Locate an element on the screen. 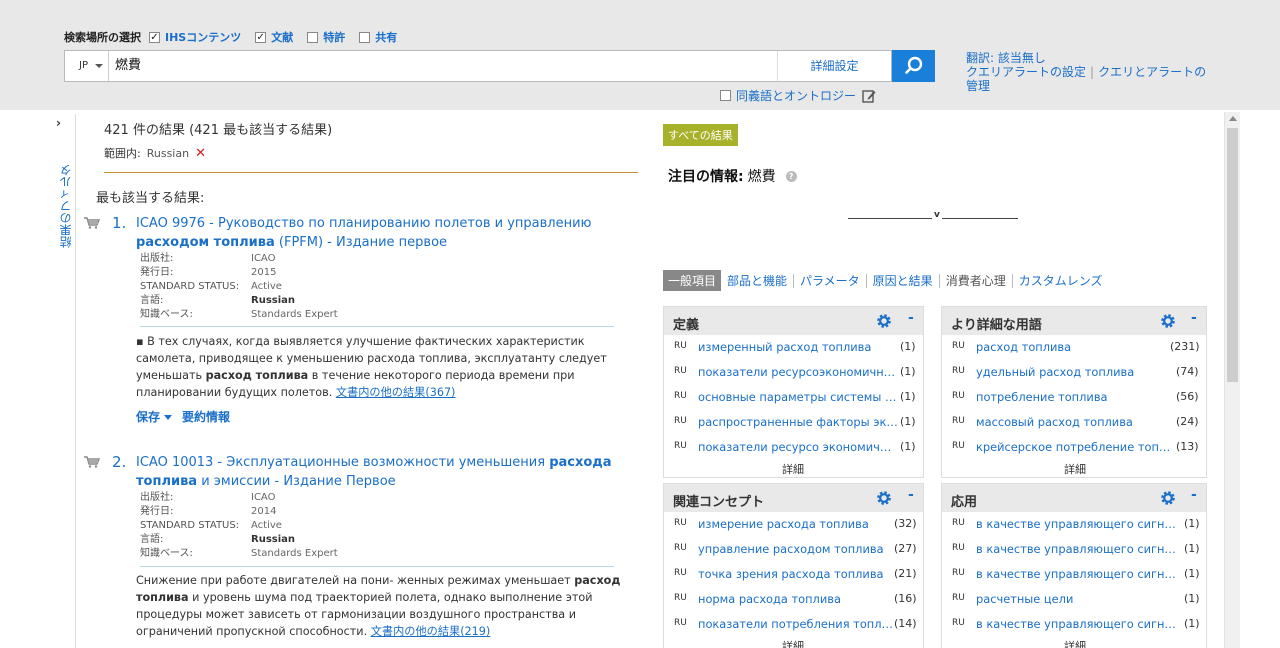 Image resolution: width=1280 pixels, height=648 pixels. synonyms-toggle: 同義語とオントロジー is located at coordinates (798, 95).